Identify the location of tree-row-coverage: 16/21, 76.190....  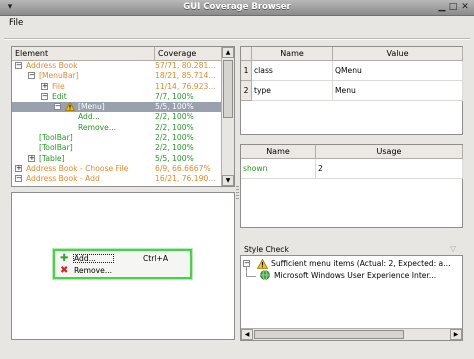
(185, 179).